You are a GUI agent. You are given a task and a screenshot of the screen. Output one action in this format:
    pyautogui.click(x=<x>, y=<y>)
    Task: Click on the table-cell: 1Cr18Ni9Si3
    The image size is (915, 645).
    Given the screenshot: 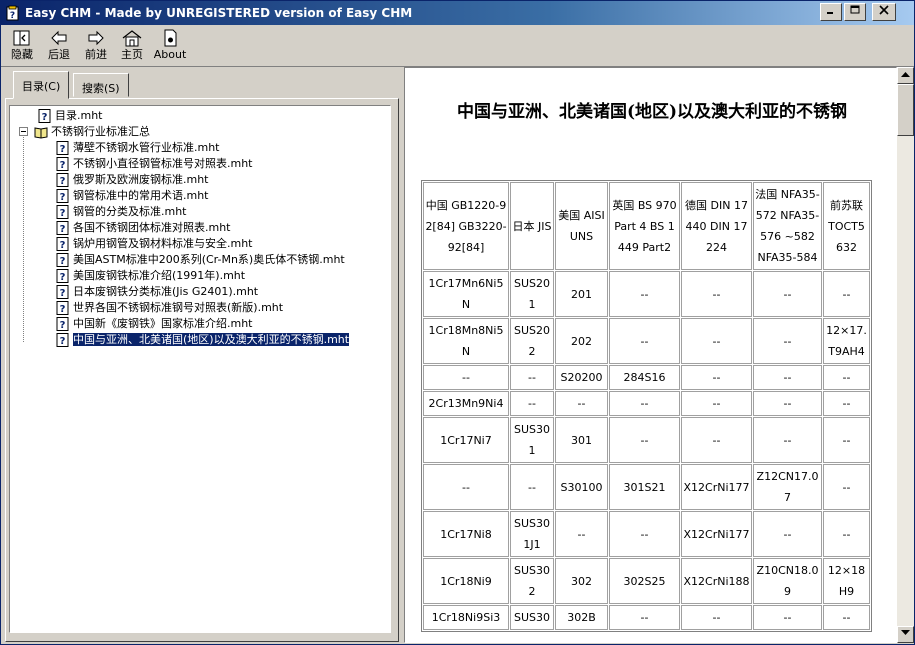 What is the action you would take?
    pyautogui.click(x=466, y=617)
    